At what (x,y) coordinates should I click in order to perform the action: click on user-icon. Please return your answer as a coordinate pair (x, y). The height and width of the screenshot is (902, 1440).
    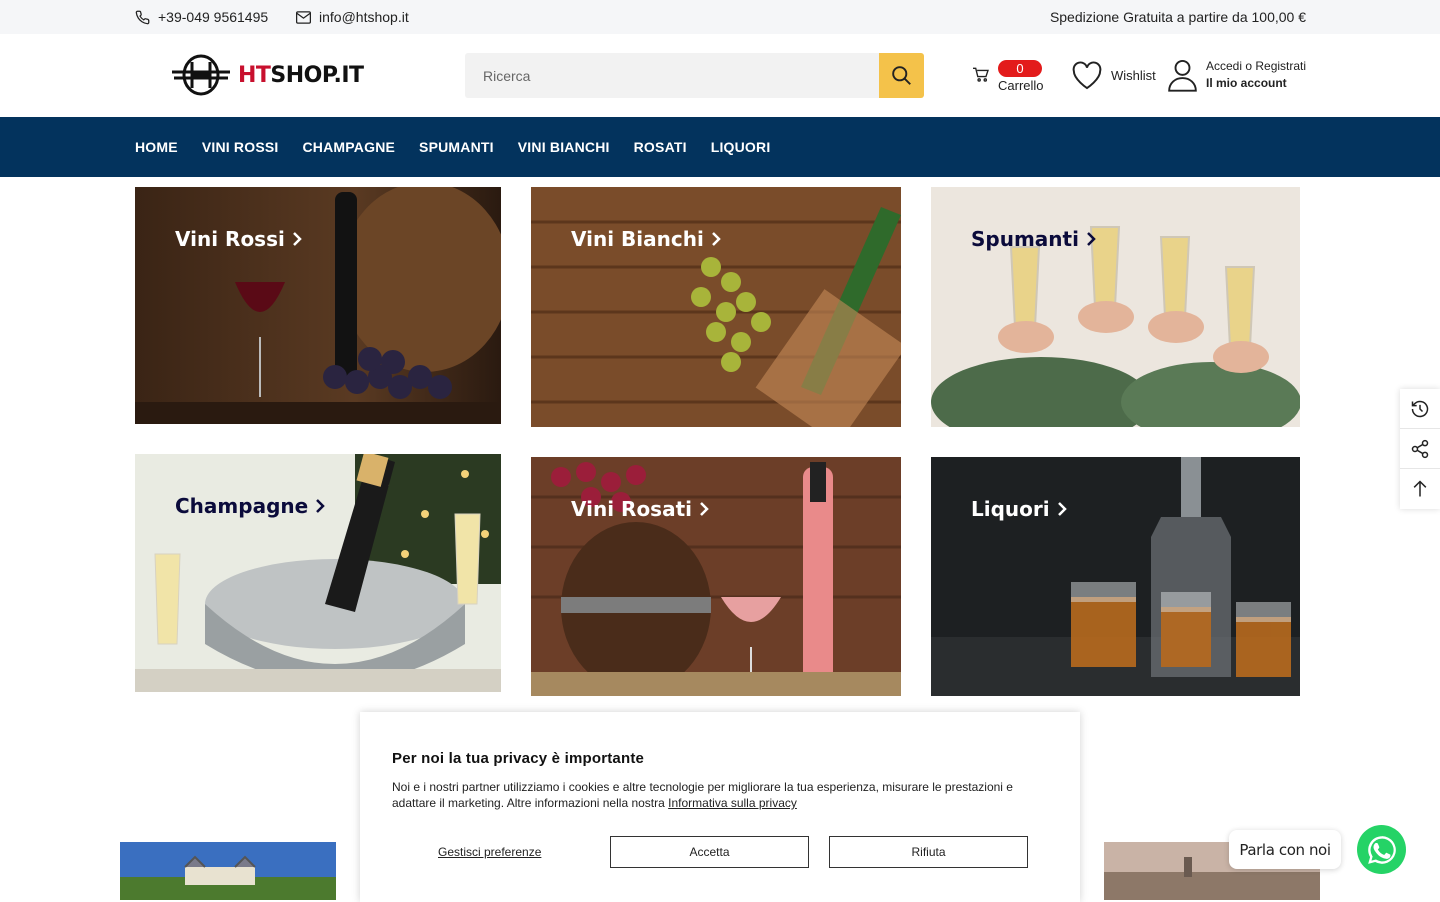
    Looking at the image, I should click on (1182, 75).